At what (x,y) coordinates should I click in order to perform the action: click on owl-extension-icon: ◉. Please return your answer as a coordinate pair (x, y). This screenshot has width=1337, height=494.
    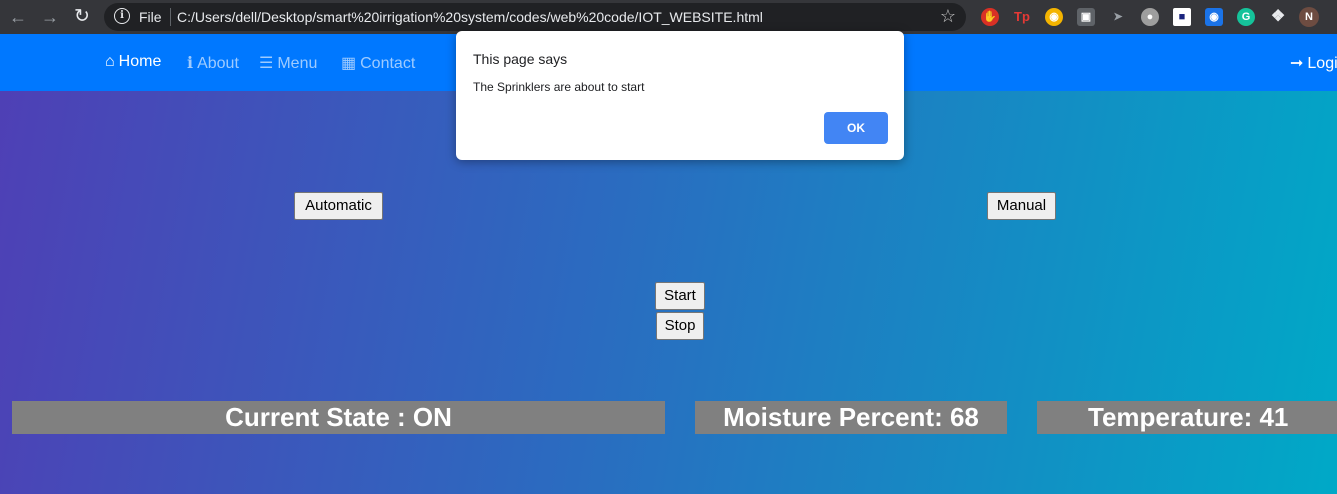
    Looking at the image, I should click on (1054, 17).